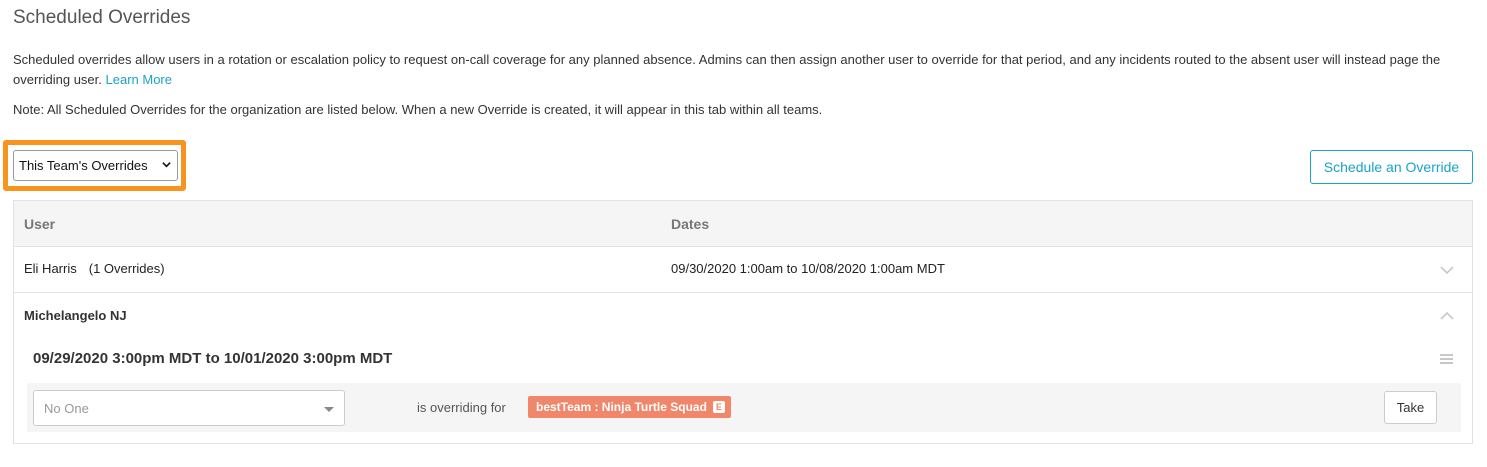 Image resolution: width=1487 pixels, height=467 pixels. I want to click on collapse-chevron-up-icon, so click(1447, 316).